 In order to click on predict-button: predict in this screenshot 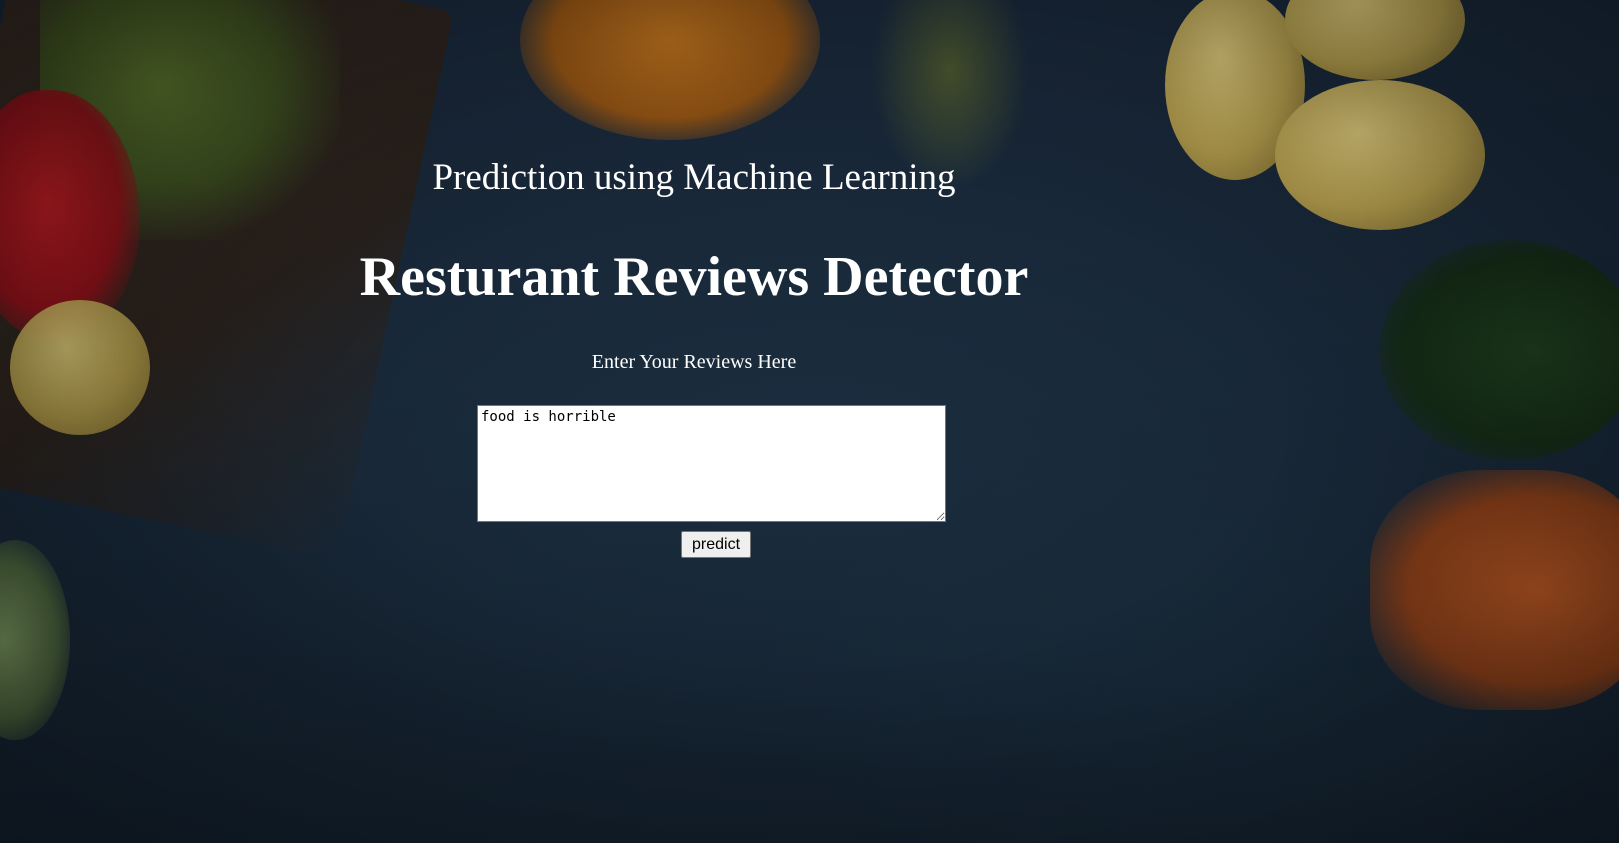, I will do `click(716, 544)`.